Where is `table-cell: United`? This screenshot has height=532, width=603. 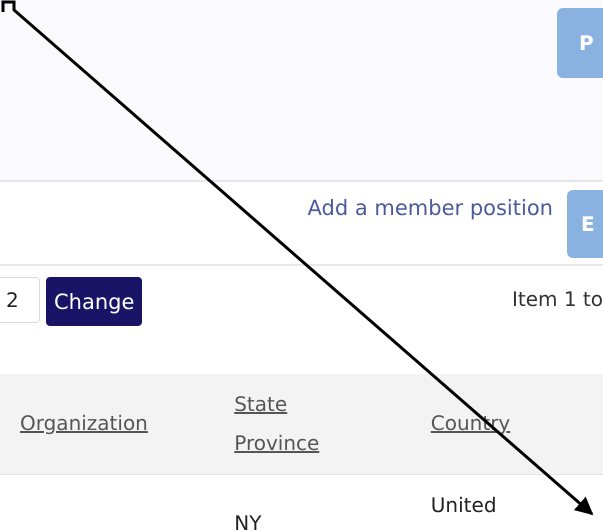 table-cell: United is located at coordinates (463, 504).